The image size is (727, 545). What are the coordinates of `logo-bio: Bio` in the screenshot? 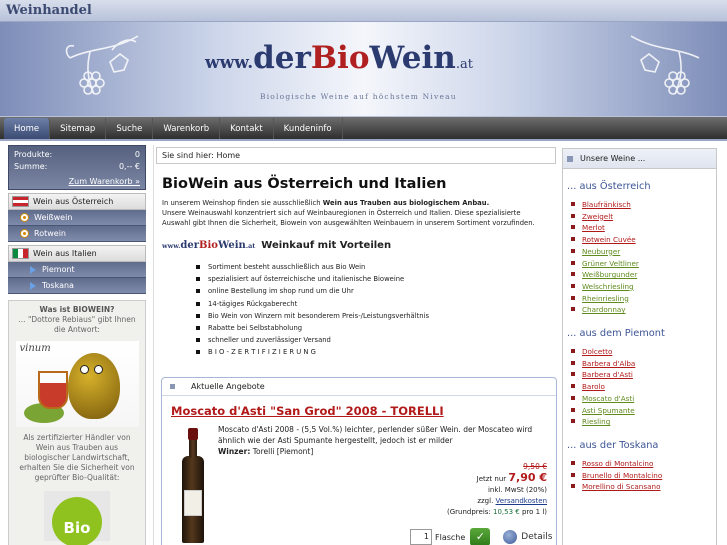 It's located at (340, 58).